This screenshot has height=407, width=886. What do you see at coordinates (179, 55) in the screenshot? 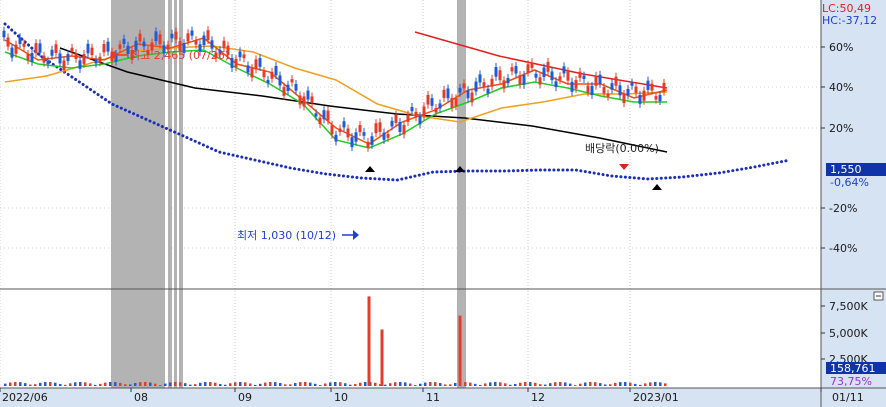
I see `high-label: 최고 2,465 (07/26)` at bounding box center [179, 55].